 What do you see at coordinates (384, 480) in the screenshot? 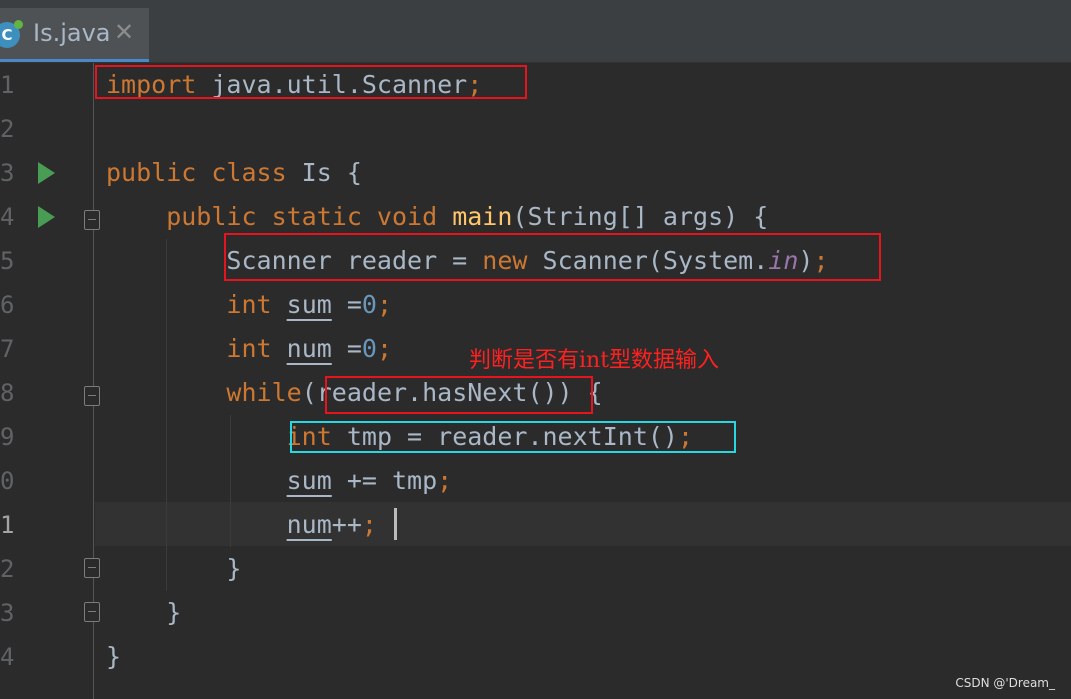
I see `code-token: += tmp` at bounding box center [384, 480].